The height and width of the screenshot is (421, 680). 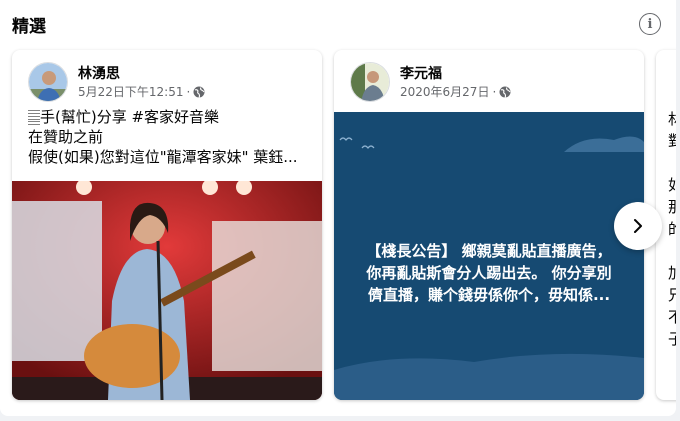 I want to click on post-meta: 5月22日下午12:51 ·, so click(x=141, y=92).